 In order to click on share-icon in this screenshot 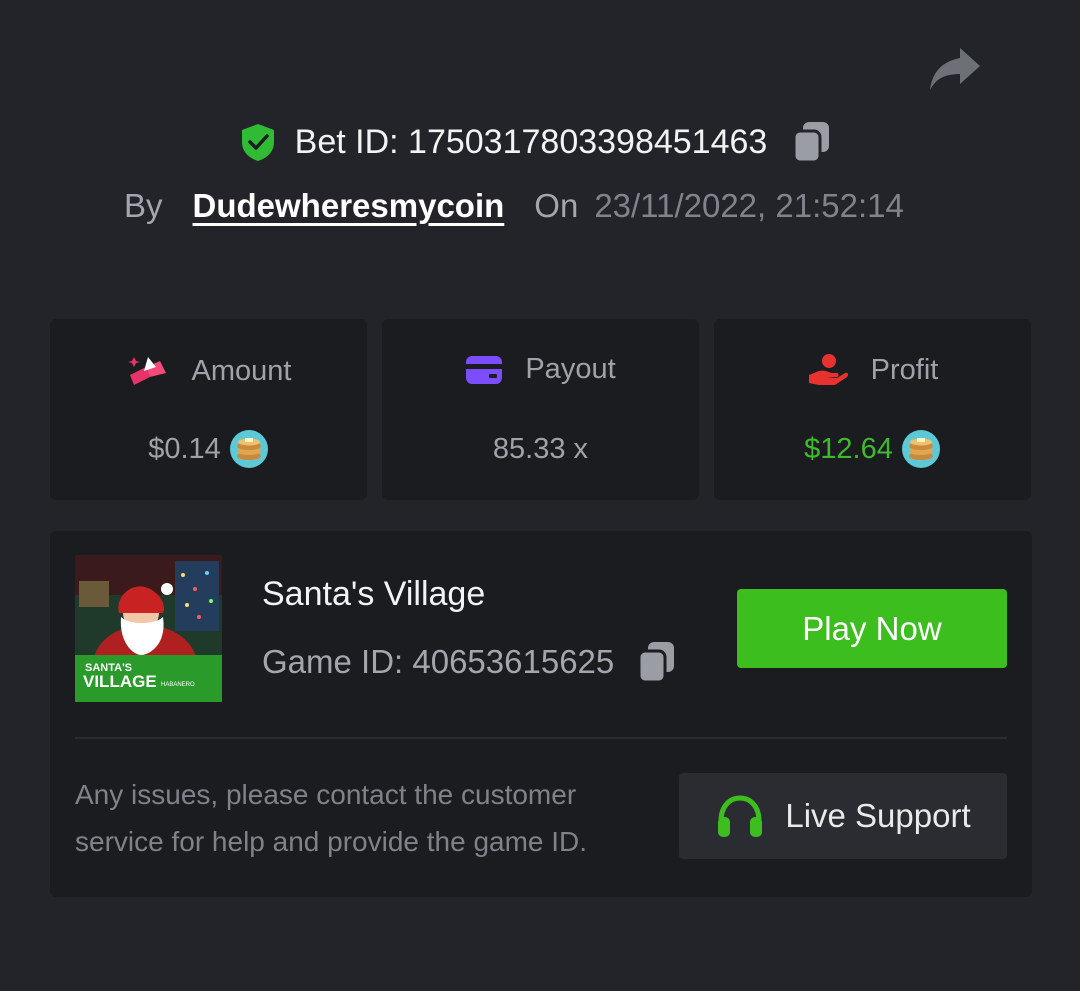, I will do `click(954, 69)`.